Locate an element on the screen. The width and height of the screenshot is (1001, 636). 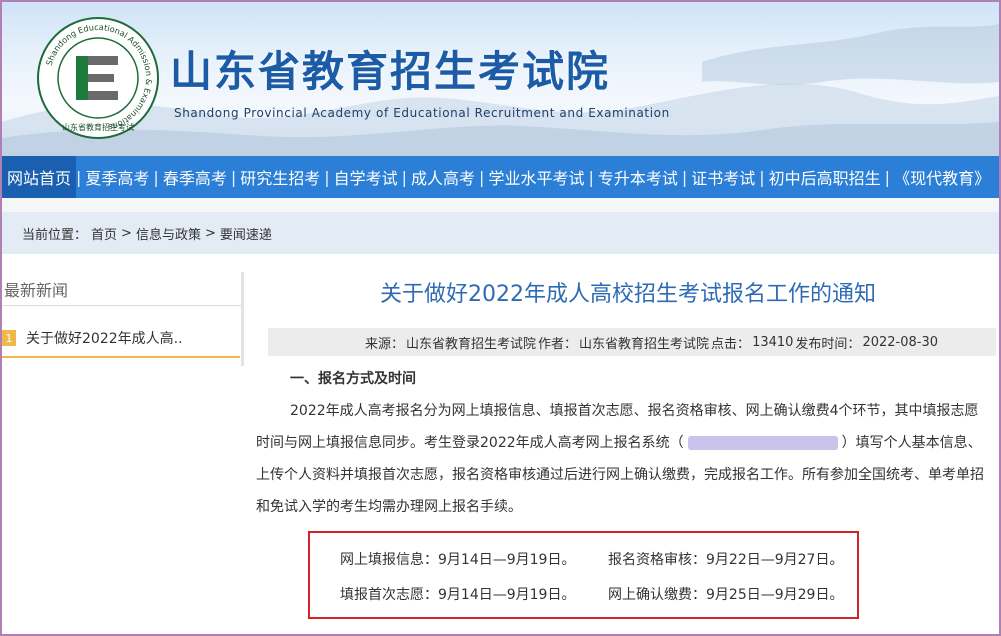
nav-item-postgraduate: 研究生招考 is located at coordinates (280, 177).